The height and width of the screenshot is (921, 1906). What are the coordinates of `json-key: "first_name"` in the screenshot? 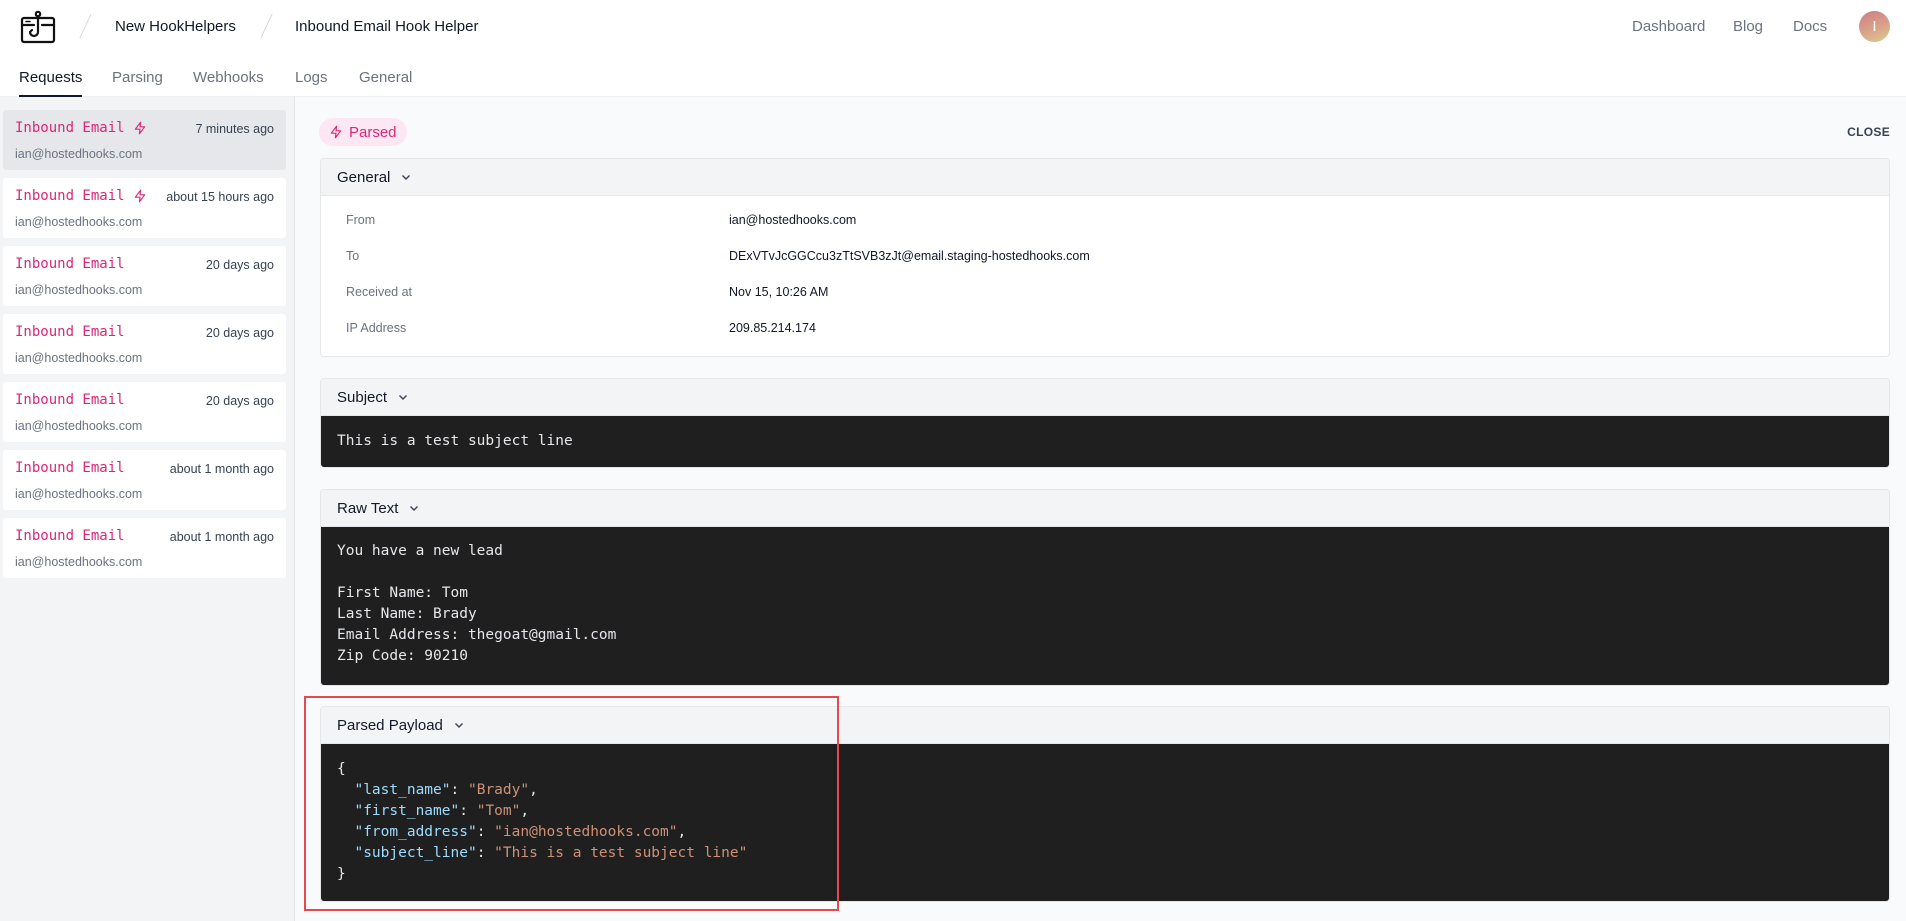 It's located at (407, 811).